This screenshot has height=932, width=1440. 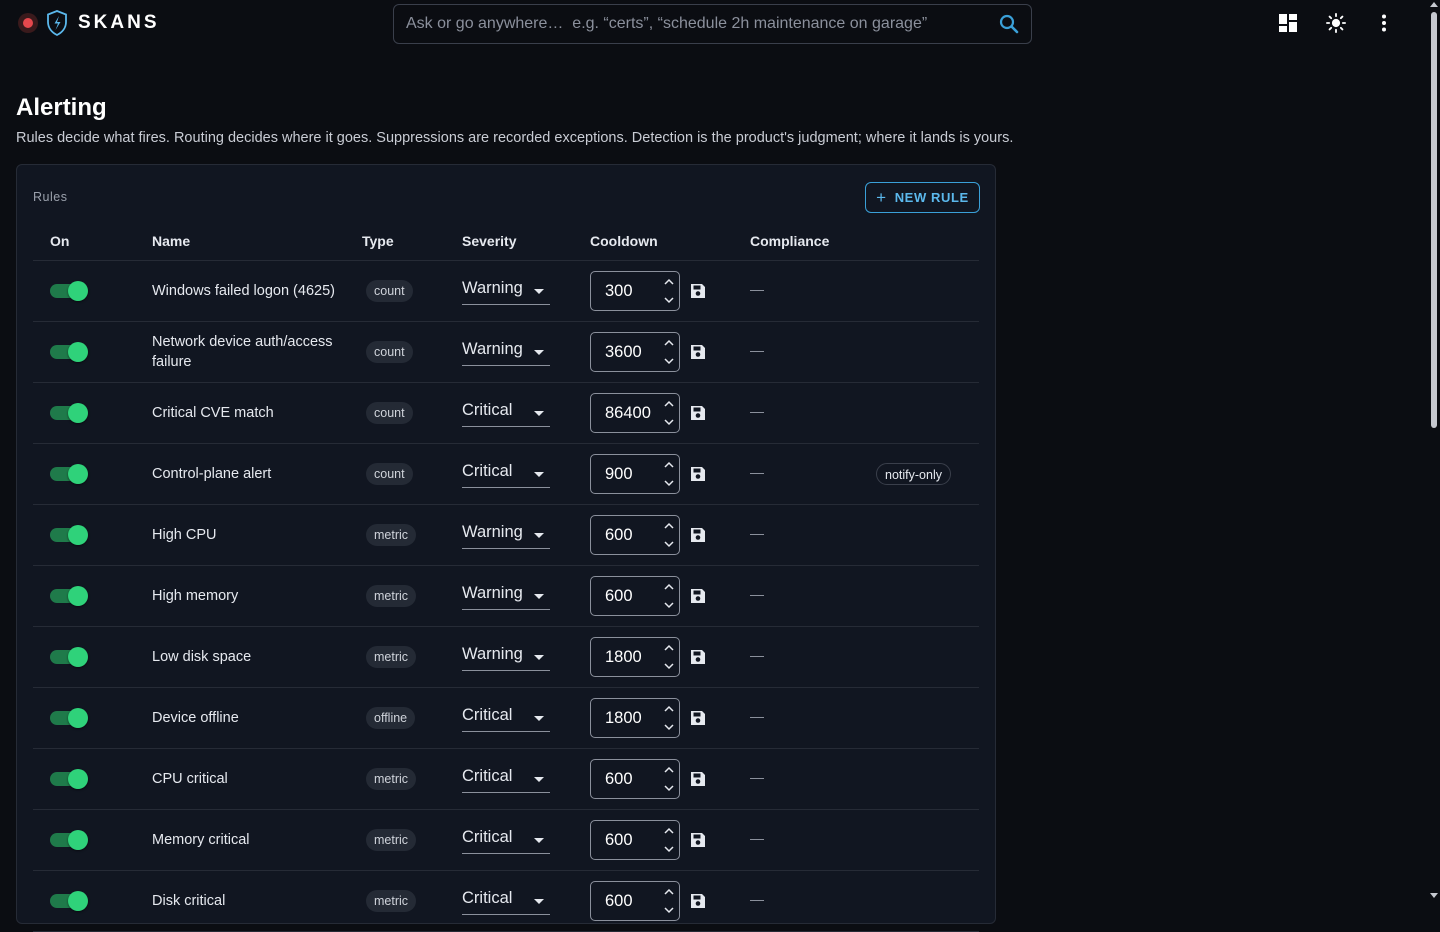 What do you see at coordinates (247, 474) in the screenshot?
I see `rule-name: Control-plane alert` at bounding box center [247, 474].